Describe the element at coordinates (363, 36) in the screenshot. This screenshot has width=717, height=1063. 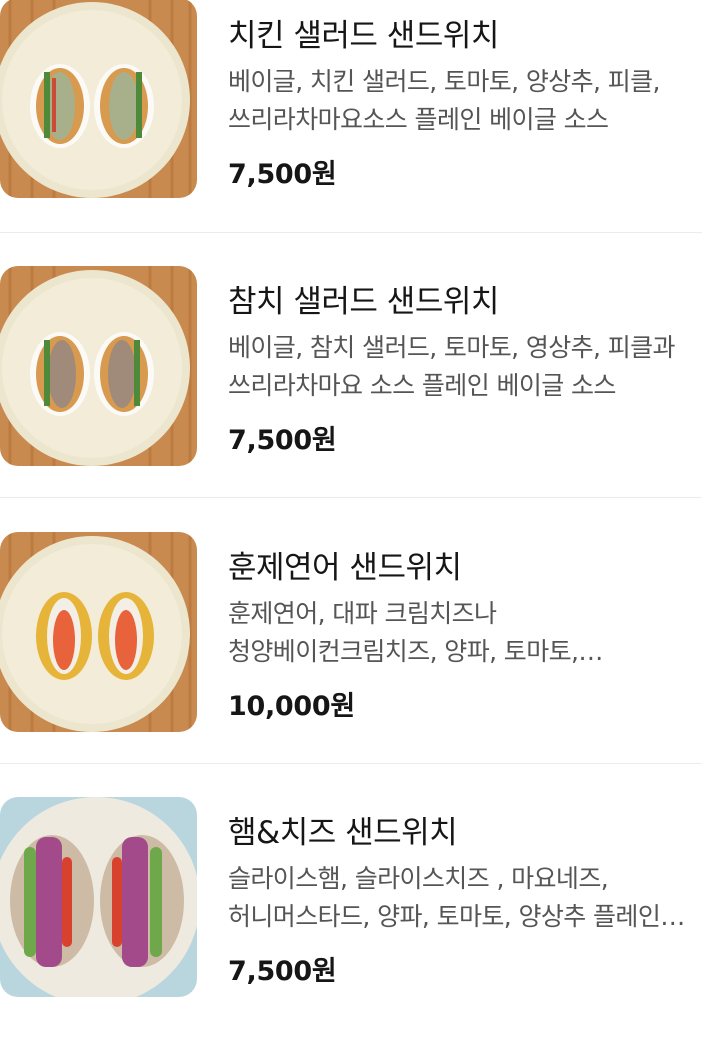
I see `menu-item-title: 치킨 샐러드 샌드위치` at that location.